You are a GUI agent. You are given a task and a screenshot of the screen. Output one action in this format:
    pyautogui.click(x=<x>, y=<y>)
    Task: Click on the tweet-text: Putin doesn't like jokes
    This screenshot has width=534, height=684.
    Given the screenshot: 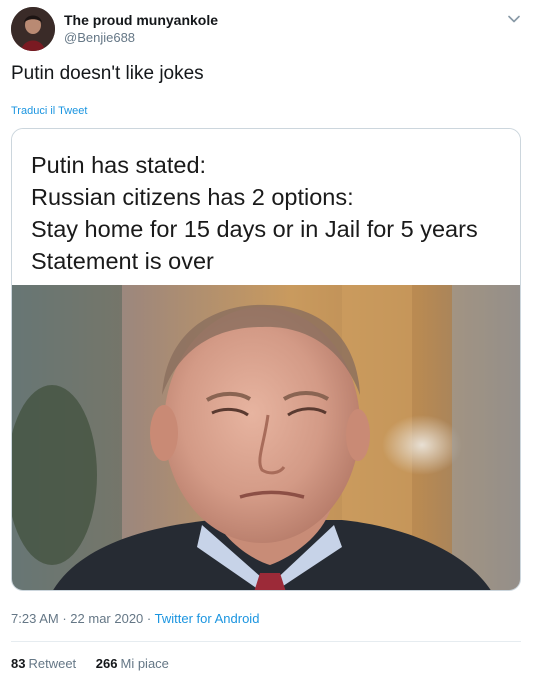 What is the action you would take?
    pyautogui.click(x=107, y=73)
    